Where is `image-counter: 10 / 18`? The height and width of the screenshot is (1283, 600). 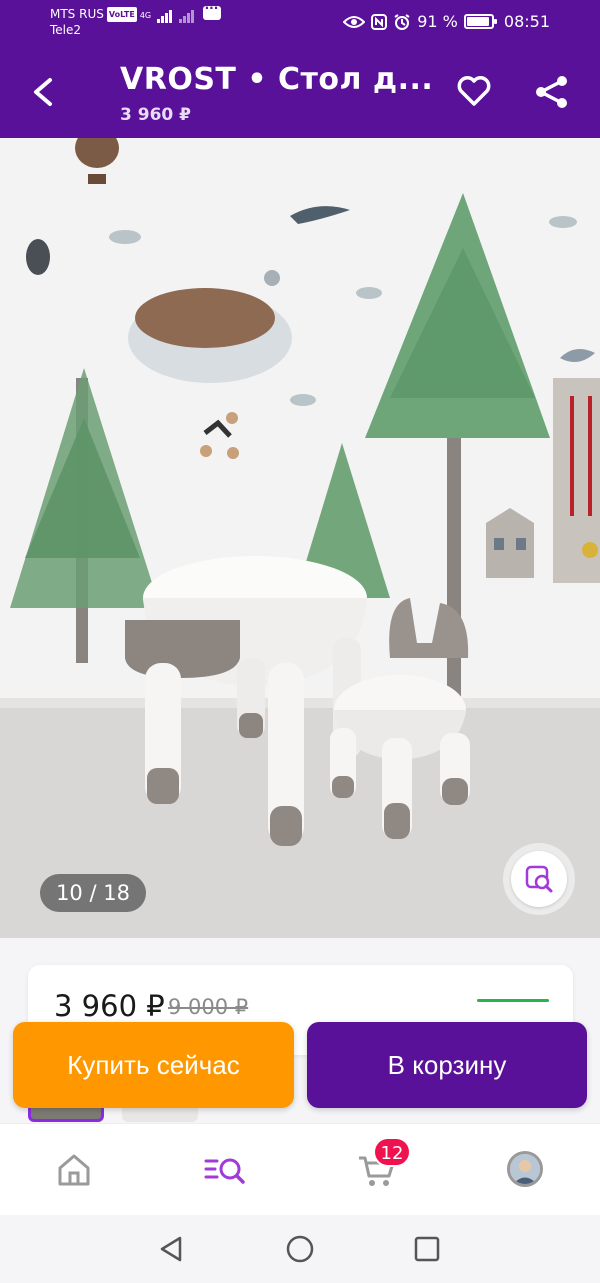 image-counter: 10 / 18 is located at coordinates (93, 893).